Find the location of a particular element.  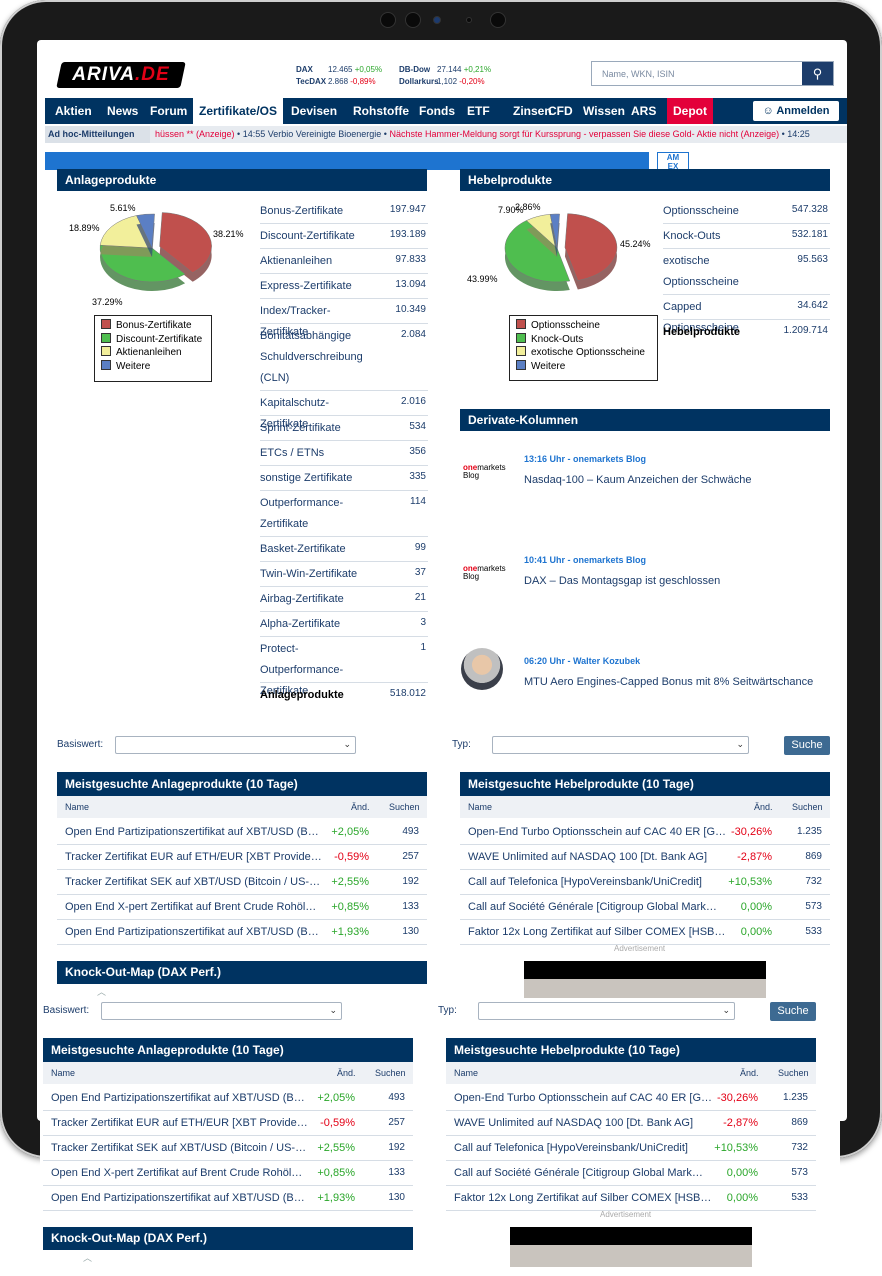

stat-row: Discount-Zertifikate 193.189 is located at coordinates (344, 236).